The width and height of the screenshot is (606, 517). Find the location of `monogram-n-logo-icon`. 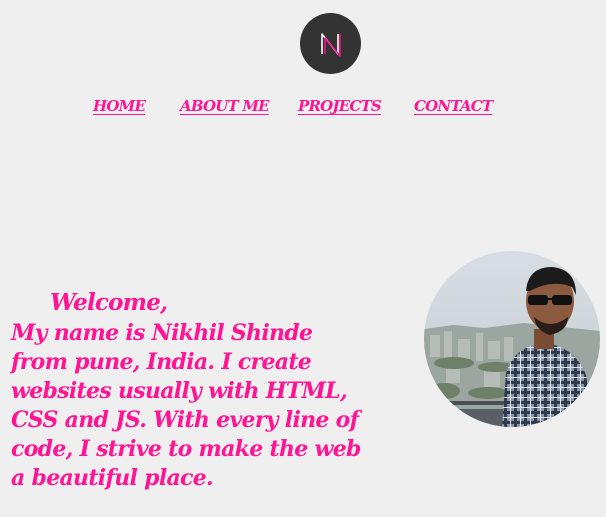

monogram-n-logo-icon is located at coordinates (330, 44).